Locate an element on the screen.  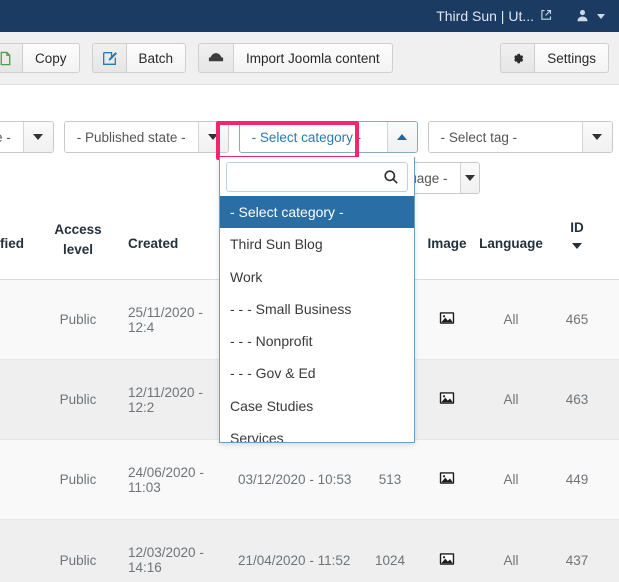
column-header-created: Created is located at coordinates (172, 235).